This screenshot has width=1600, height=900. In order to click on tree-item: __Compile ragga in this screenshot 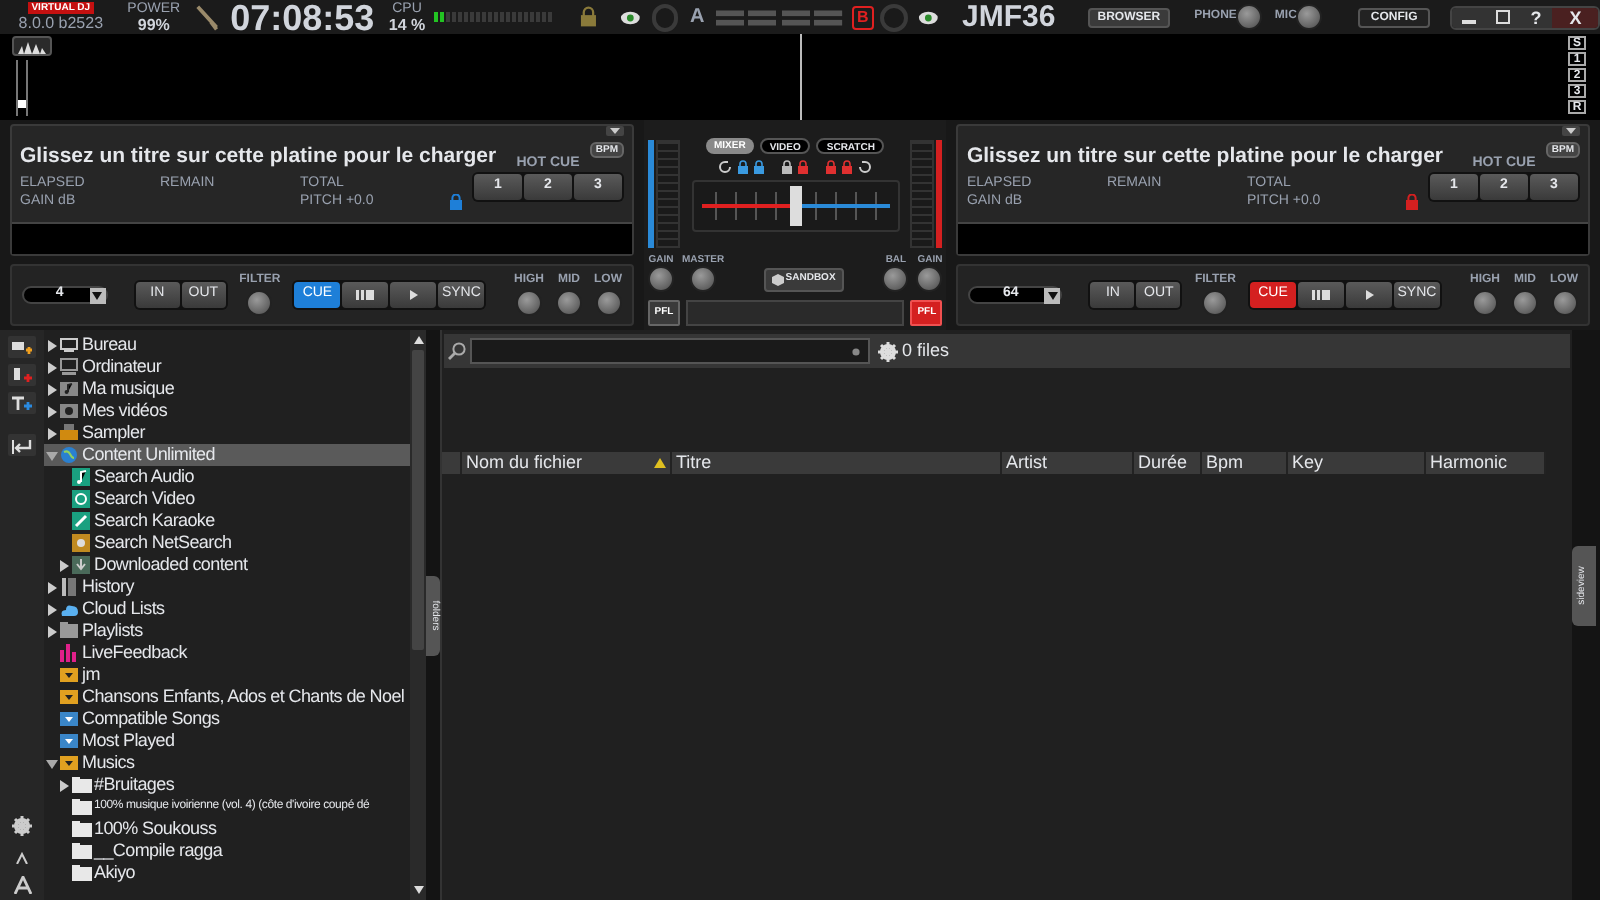, I will do `click(227, 851)`.